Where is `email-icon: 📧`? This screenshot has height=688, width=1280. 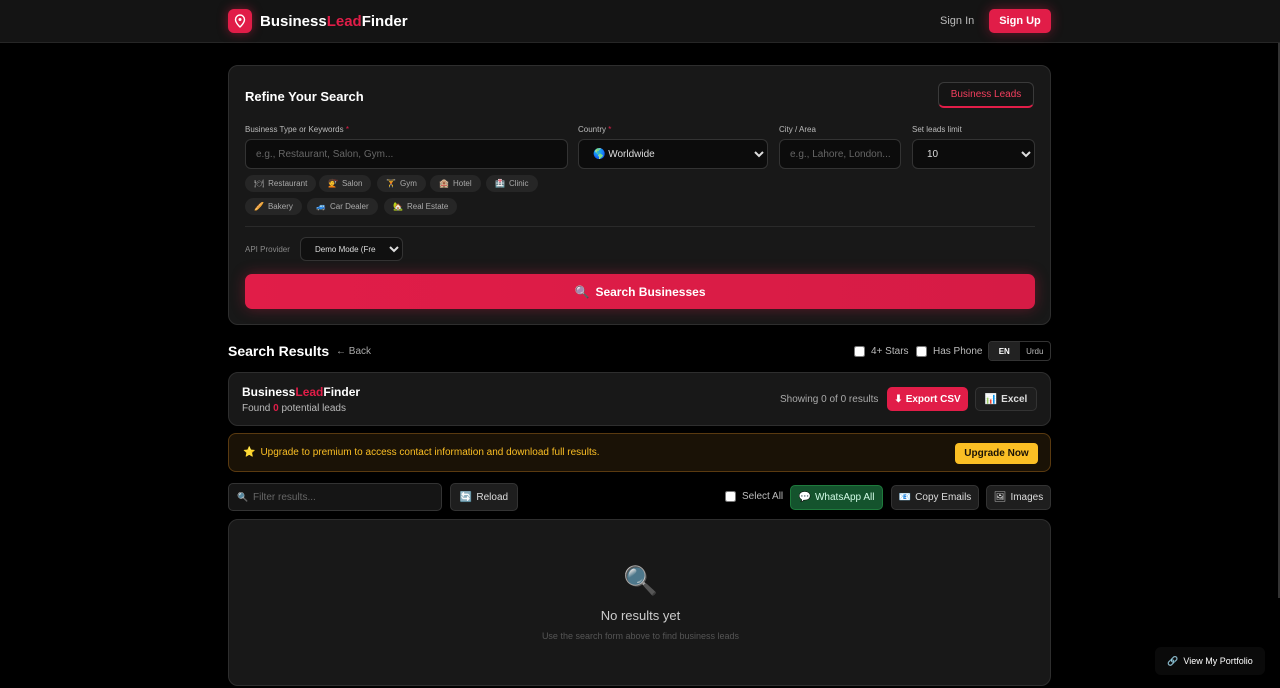 email-icon: 📧 is located at coordinates (905, 497).